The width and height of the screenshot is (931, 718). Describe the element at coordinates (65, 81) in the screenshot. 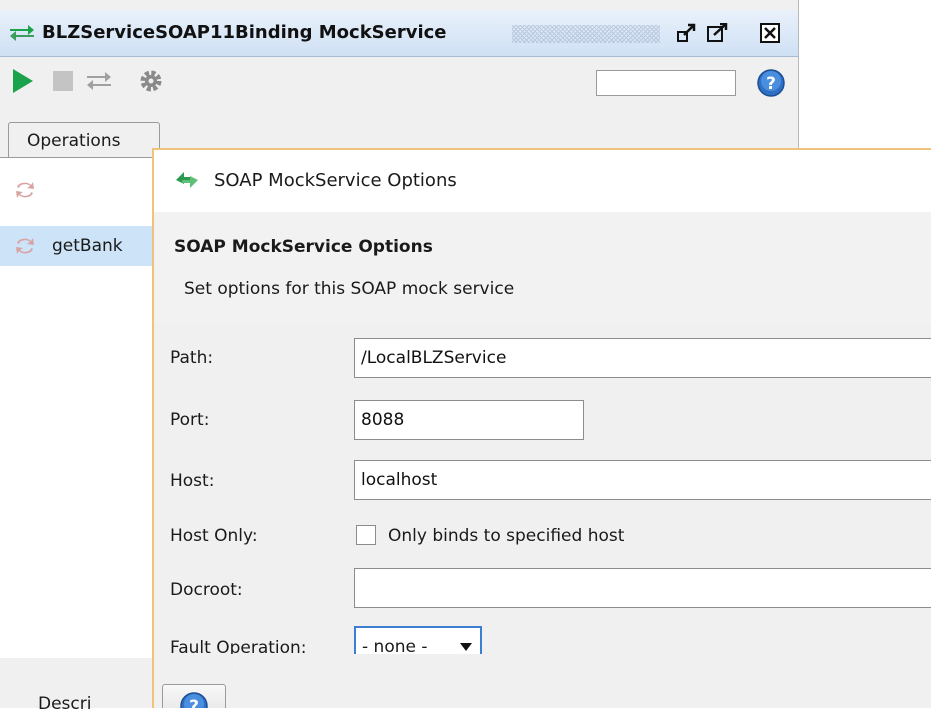

I see `stop-icon` at that location.